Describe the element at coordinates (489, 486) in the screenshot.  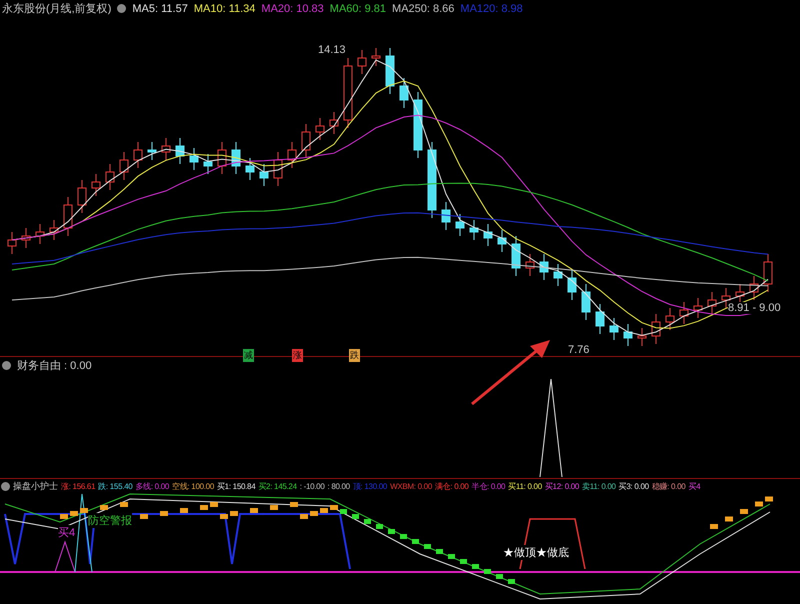
I see `indicator-readout: 半仓: 0.00` at that location.